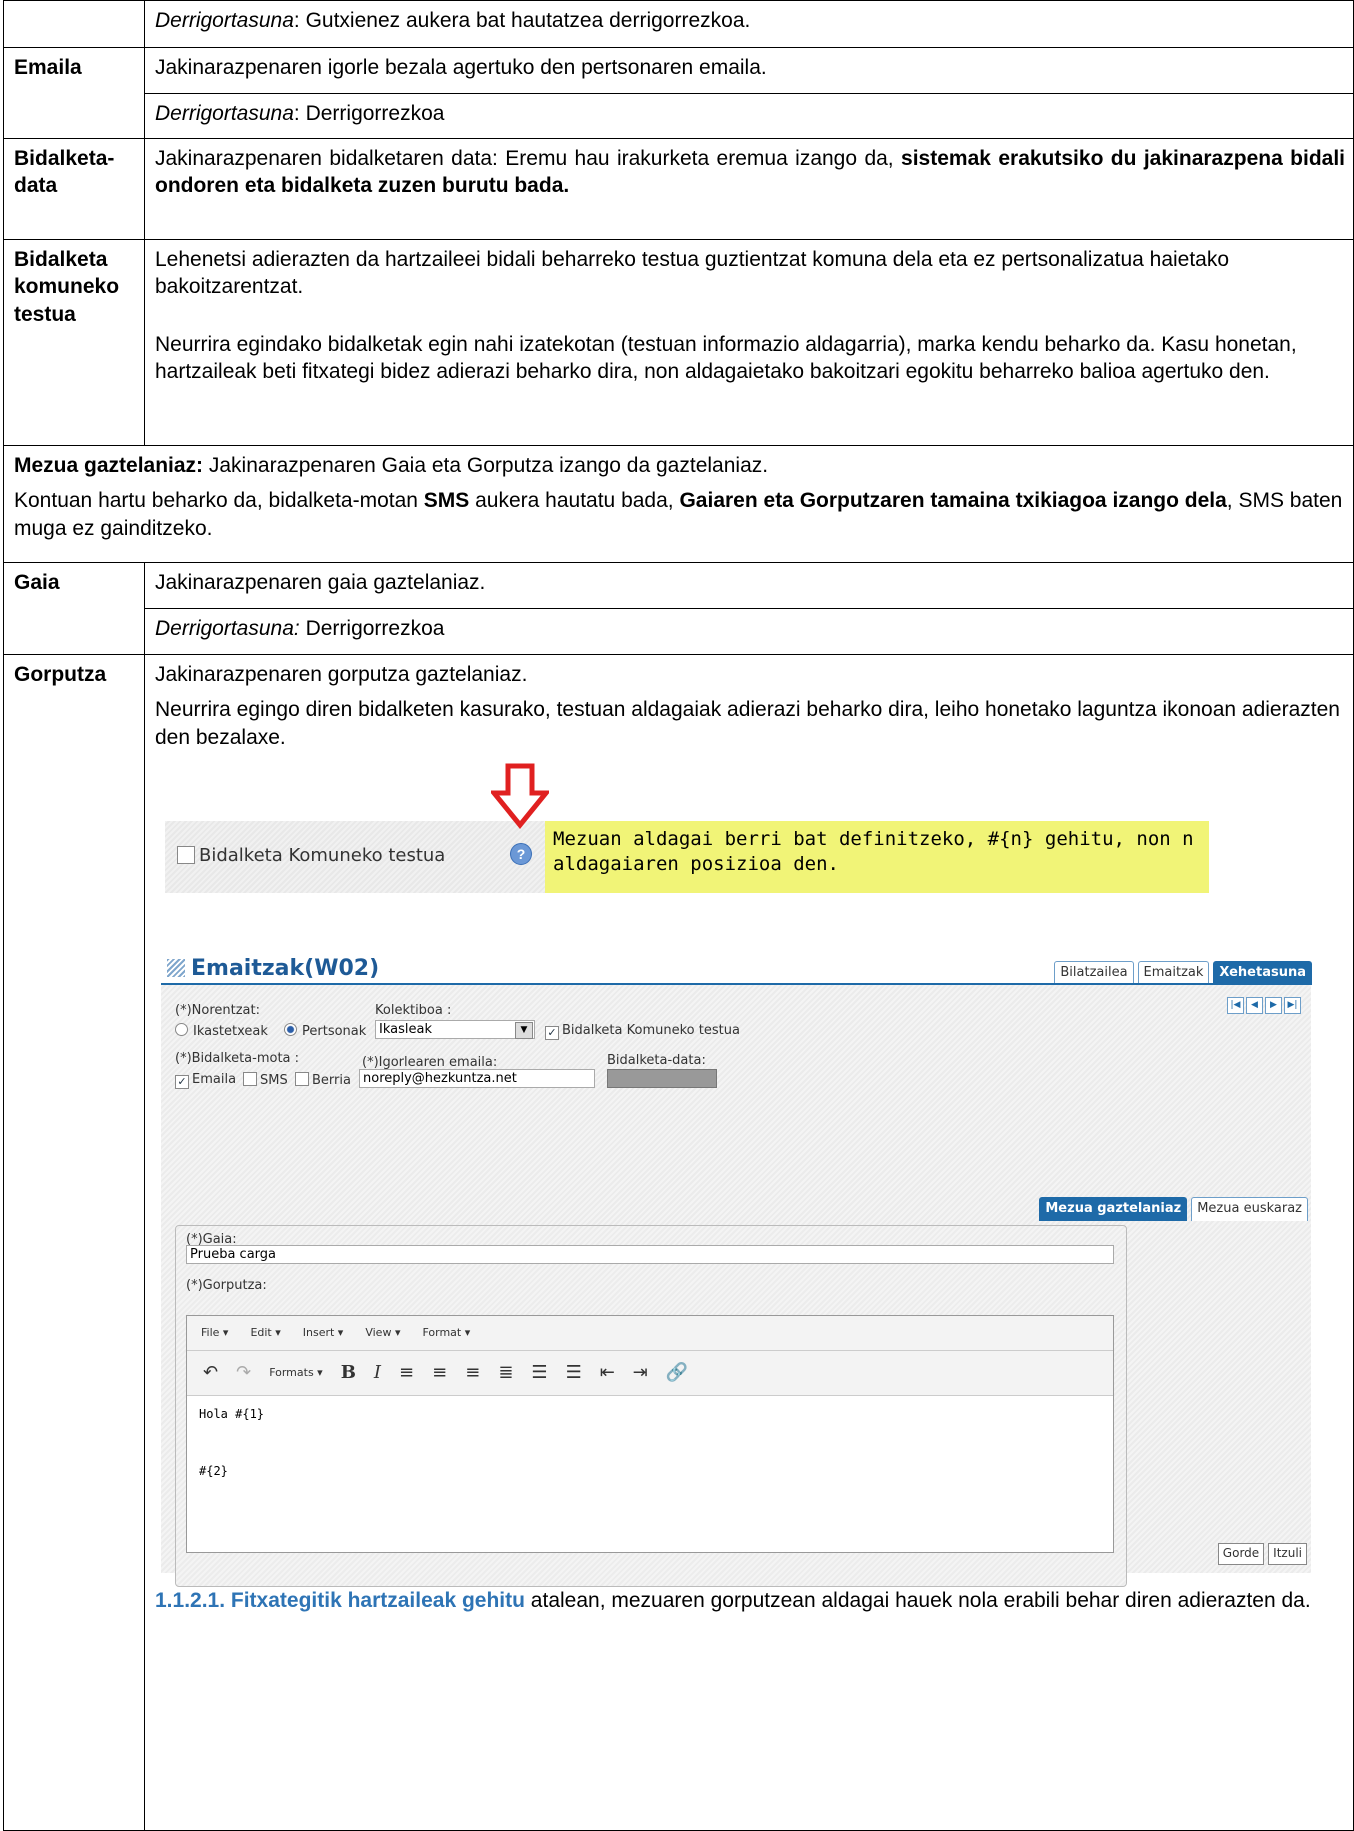  I want to click on form-buttons: Gorde Itzuli, so click(1262, 1554).